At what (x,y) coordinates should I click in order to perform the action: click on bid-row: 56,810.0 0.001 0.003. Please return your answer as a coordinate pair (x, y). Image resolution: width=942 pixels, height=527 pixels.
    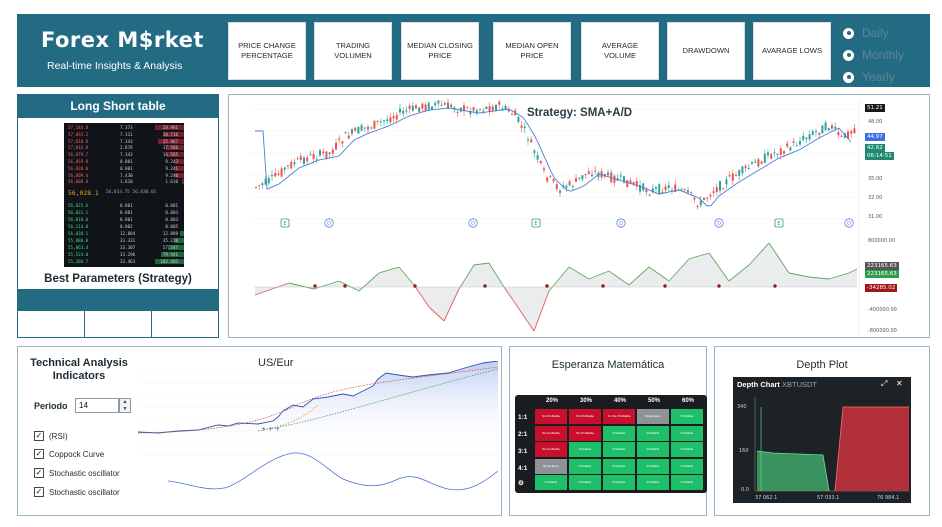
    Looking at the image, I should click on (124, 220).